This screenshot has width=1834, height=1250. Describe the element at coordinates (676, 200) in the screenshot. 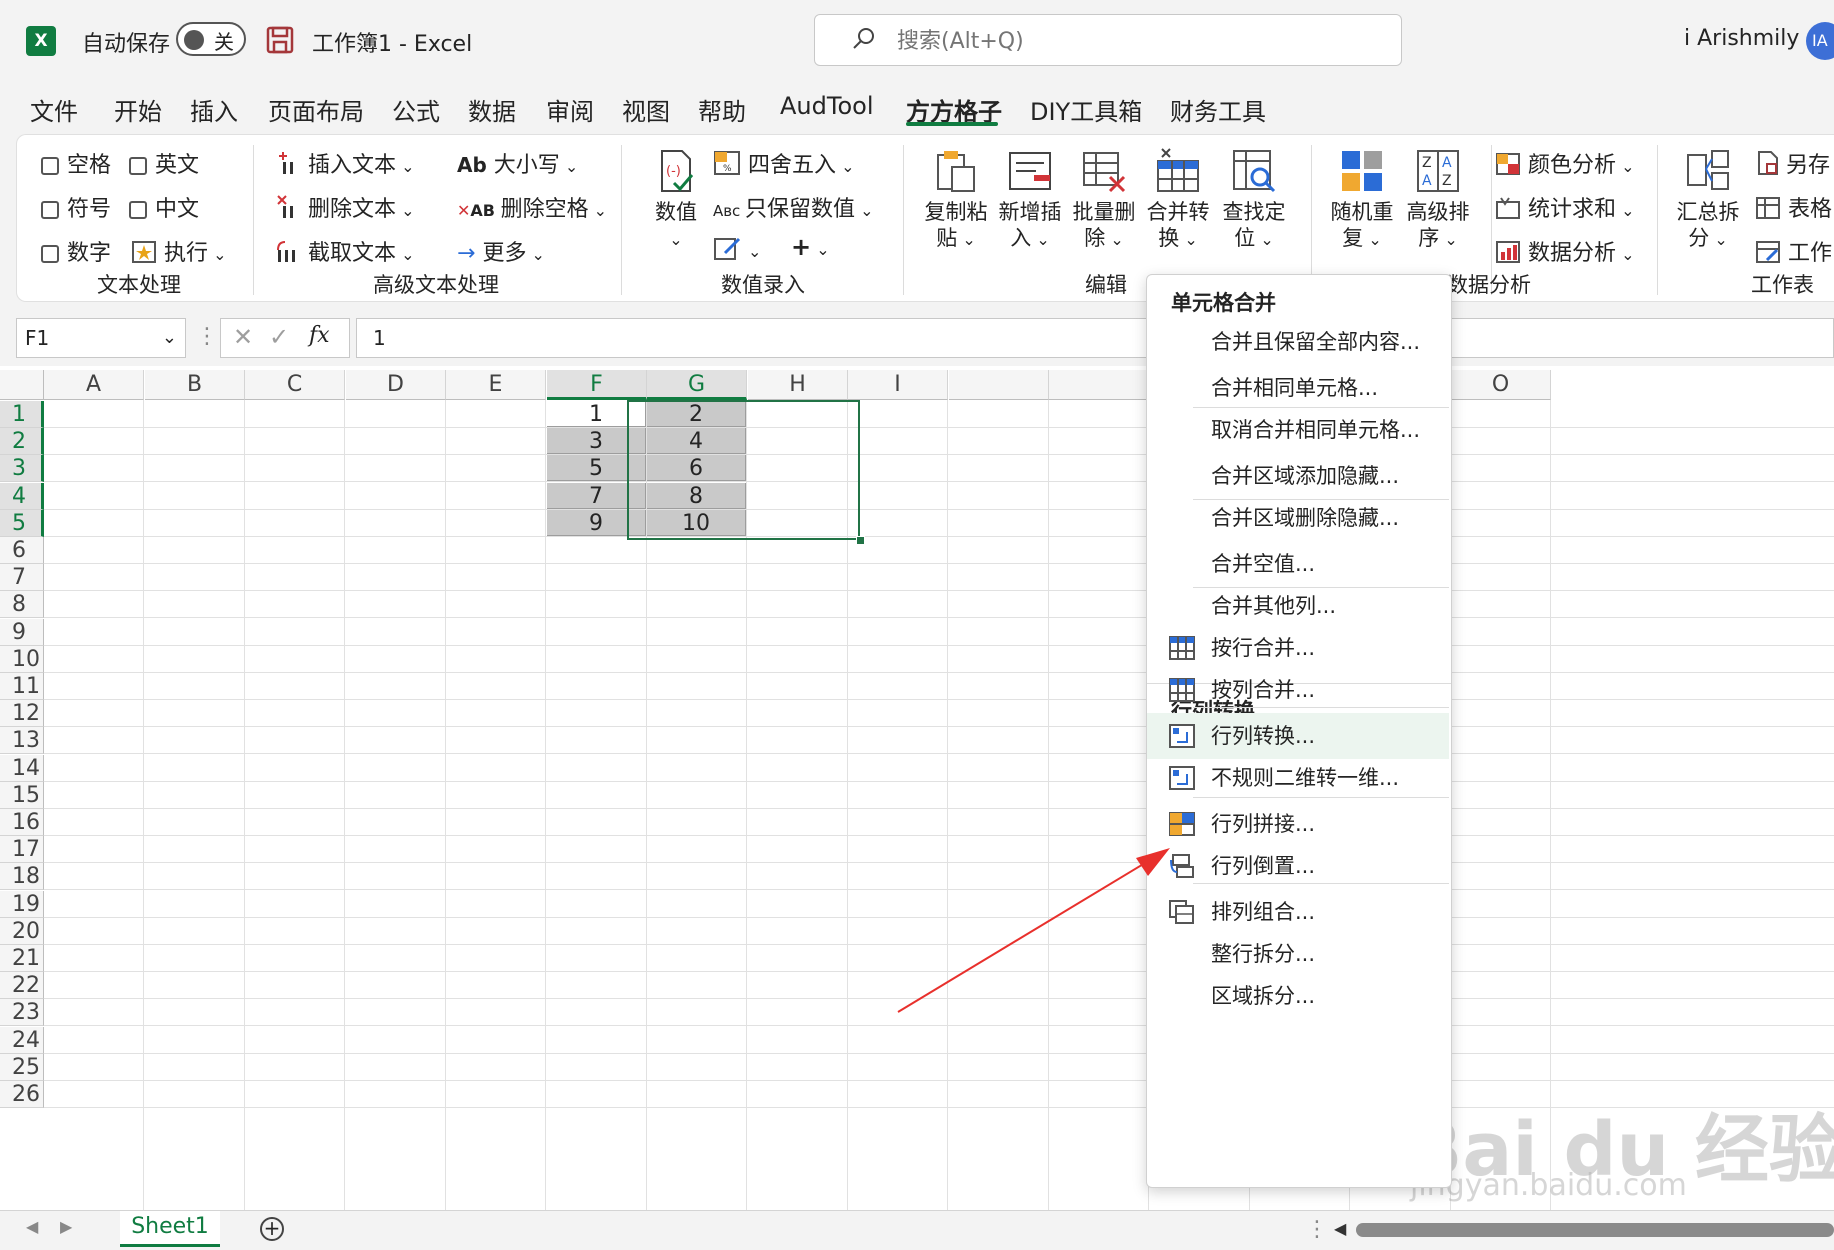

I see `value-button: (-) 数值 ⌄` at that location.